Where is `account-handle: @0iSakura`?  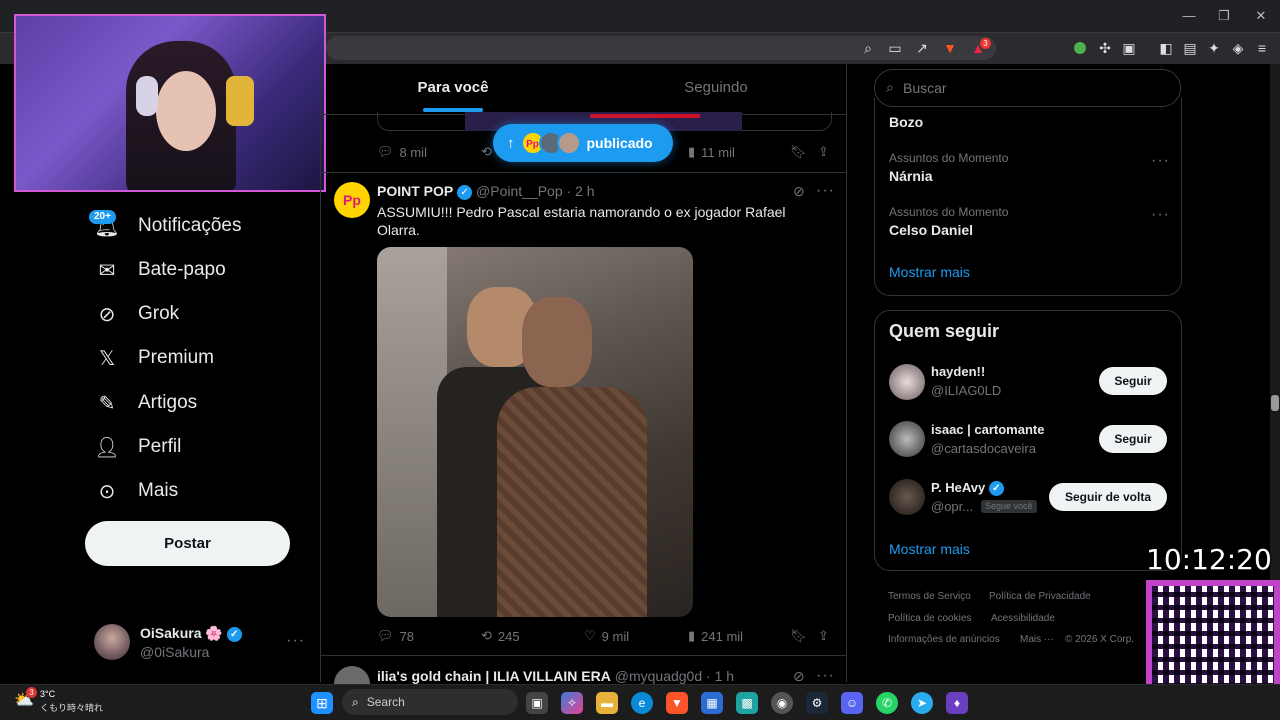 account-handle: @0iSakura is located at coordinates (175, 652).